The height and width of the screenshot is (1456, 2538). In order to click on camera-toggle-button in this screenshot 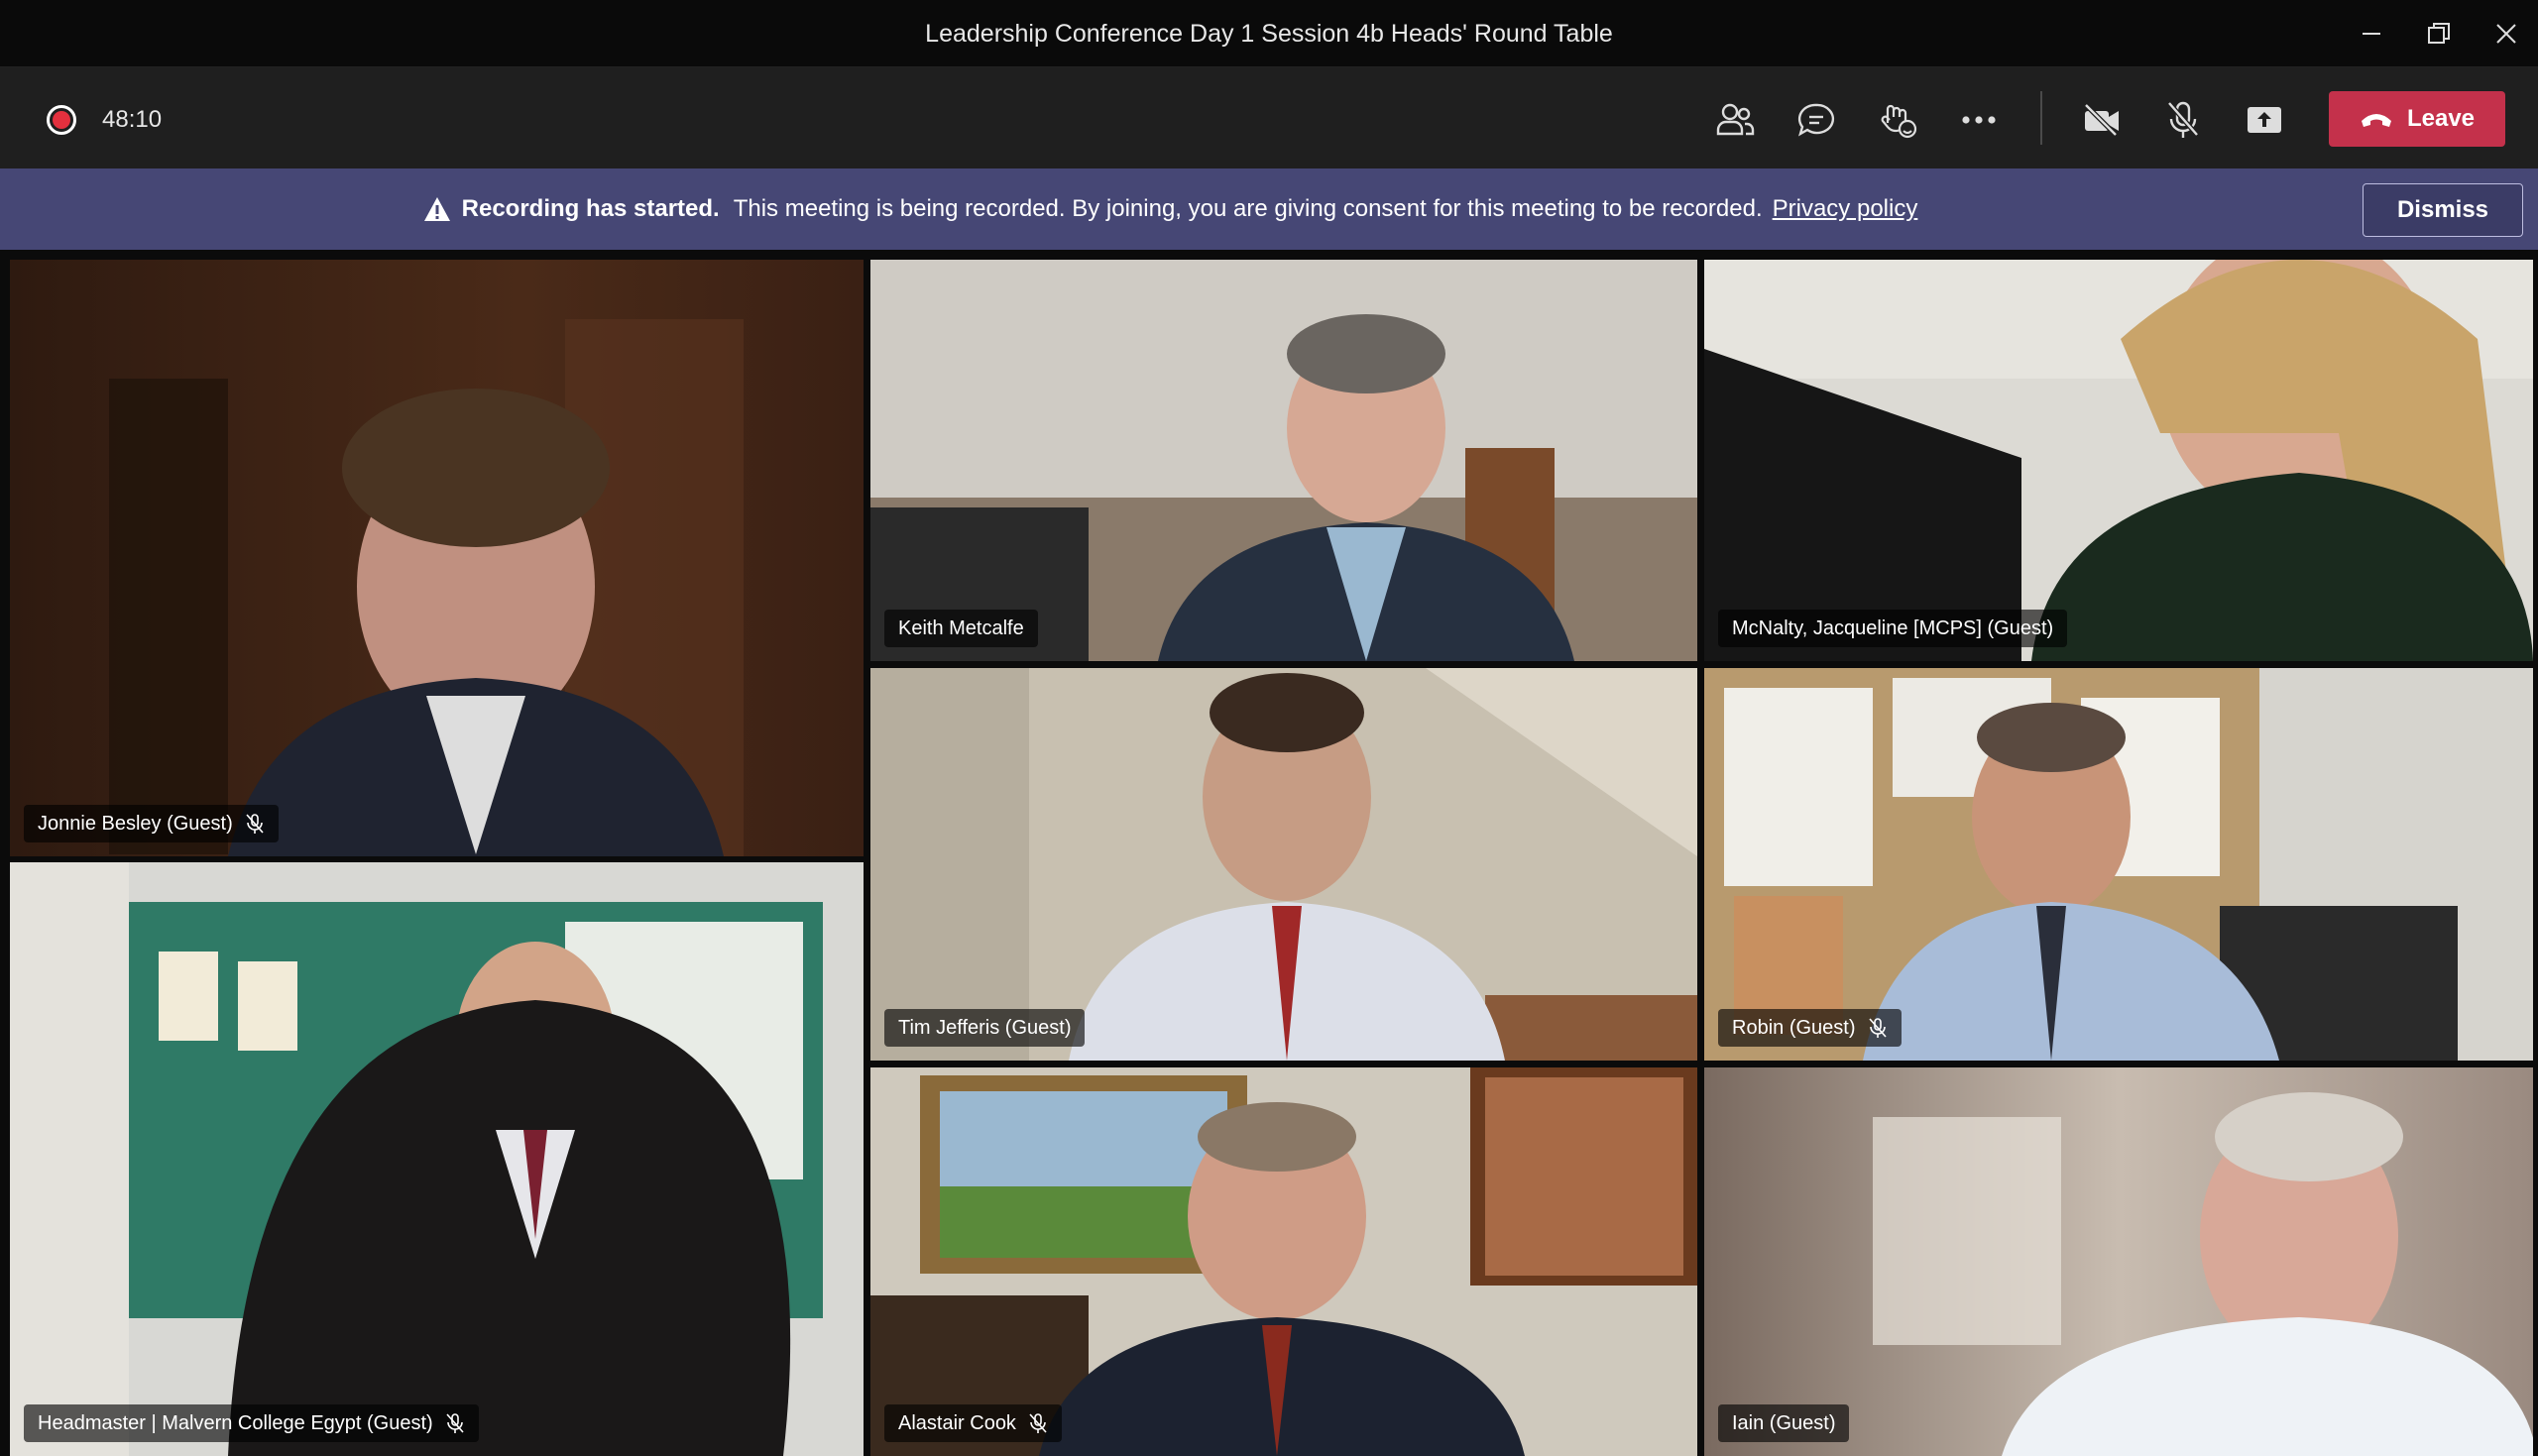, I will do `click(2102, 120)`.